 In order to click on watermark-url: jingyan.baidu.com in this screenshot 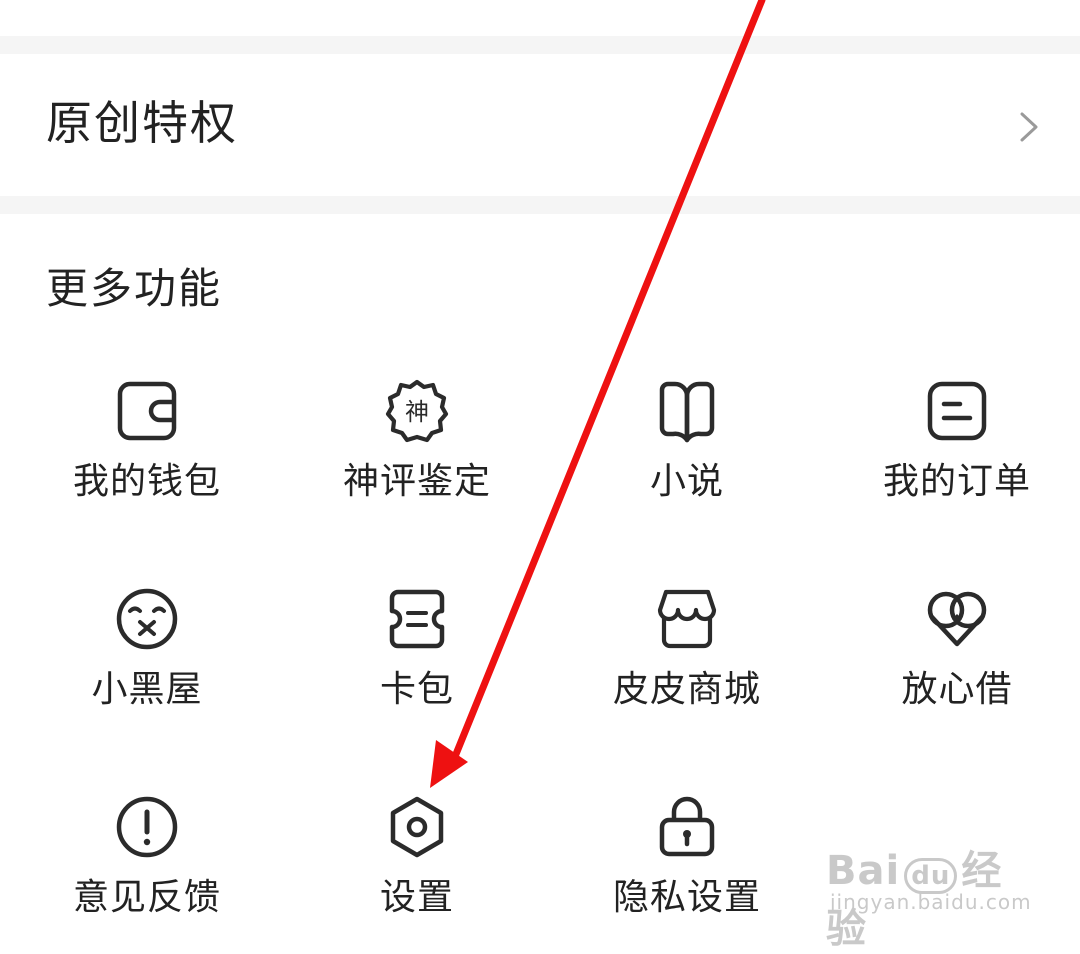, I will do `click(931, 902)`.